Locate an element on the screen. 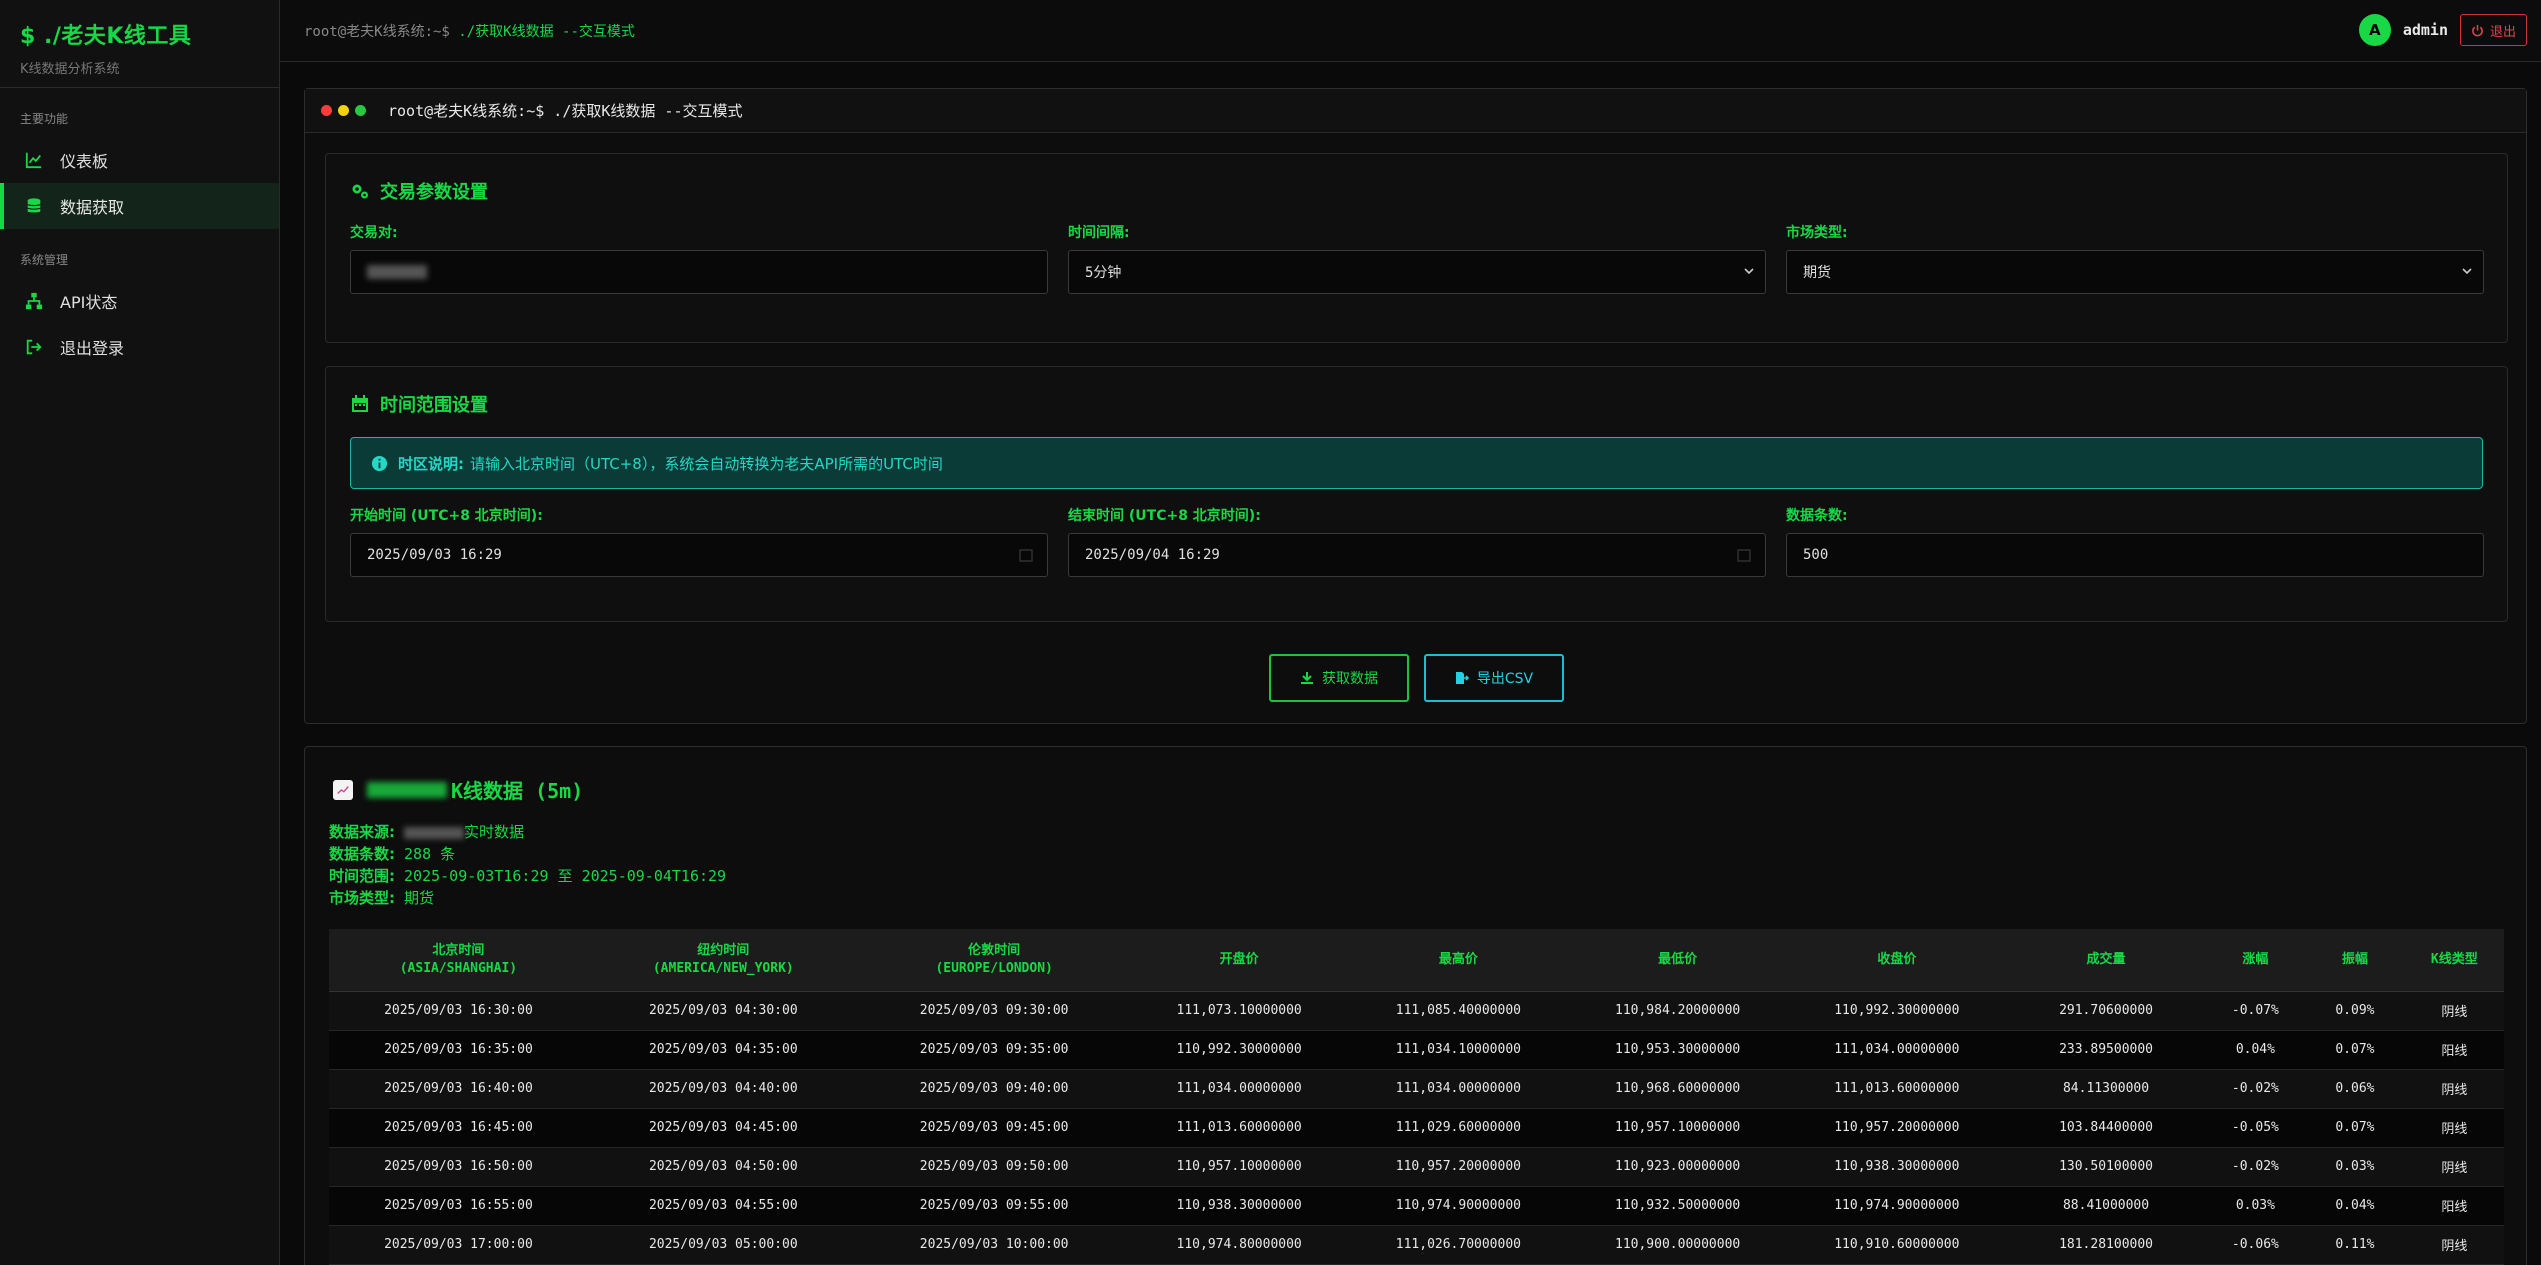 This screenshot has width=2541, height=1265. logout-label: 退出 is located at coordinates (2502, 32).